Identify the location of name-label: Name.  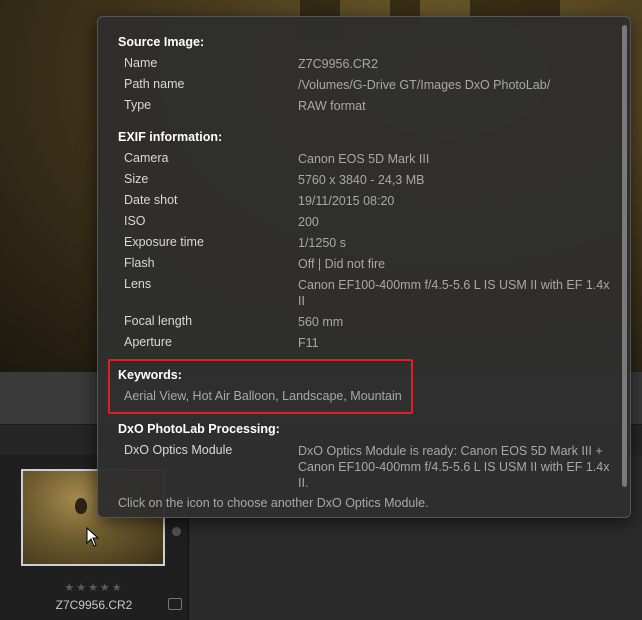
(141, 63).